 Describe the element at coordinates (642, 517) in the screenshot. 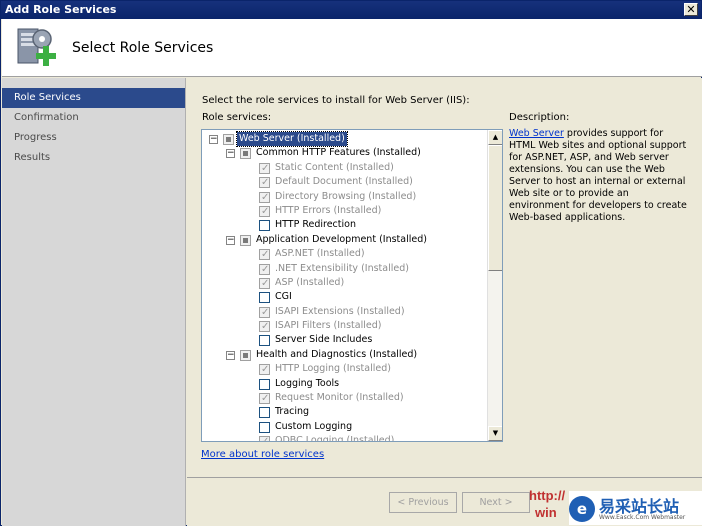

I see `watermark-en-text: Www.Easck.Com Webmaster` at that location.